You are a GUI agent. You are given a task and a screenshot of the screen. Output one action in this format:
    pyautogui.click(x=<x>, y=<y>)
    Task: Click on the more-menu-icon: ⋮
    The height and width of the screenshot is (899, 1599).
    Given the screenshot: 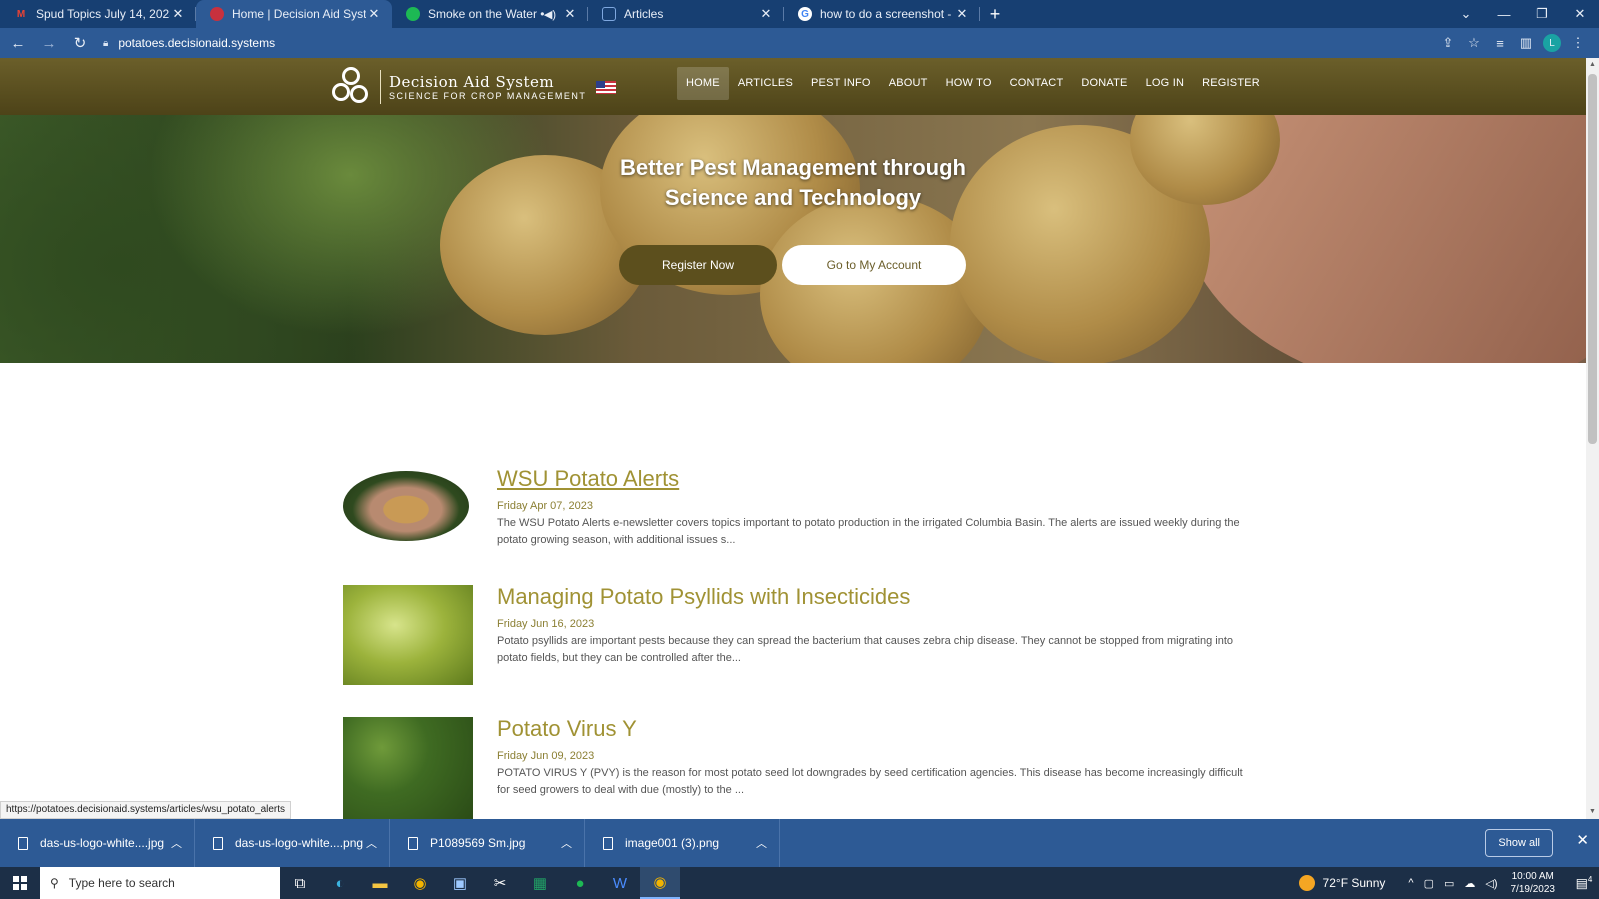 What is the action you would take?
    pyautogui.click(x=1578, y=43)
    